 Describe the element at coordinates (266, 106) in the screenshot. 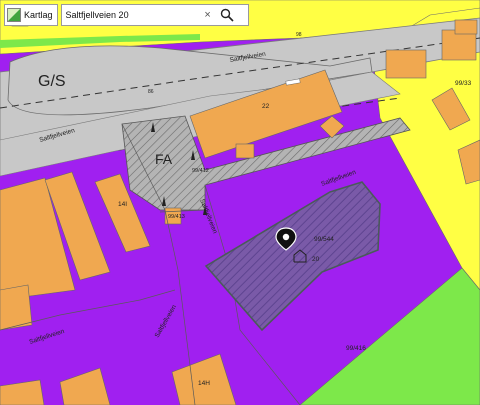

I see `address-number: 22` at that location.